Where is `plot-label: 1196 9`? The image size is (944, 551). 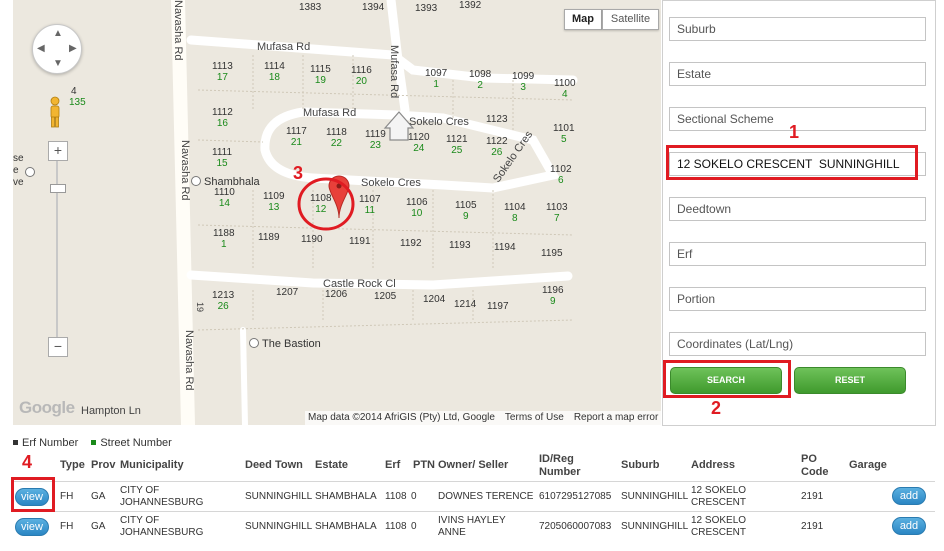 plot-label: 1196 9 is located at coordinates (553, 296).